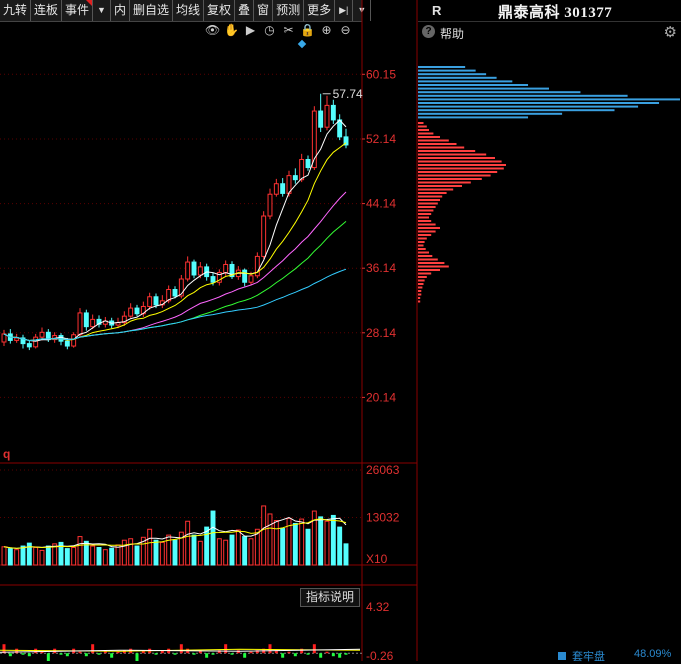 This screenshot has height=664, width=681. What do you see at coordinates (348, 94) in the screenshot?
I see `high-marker-label: 57.74` at bounding box center [348, 94].